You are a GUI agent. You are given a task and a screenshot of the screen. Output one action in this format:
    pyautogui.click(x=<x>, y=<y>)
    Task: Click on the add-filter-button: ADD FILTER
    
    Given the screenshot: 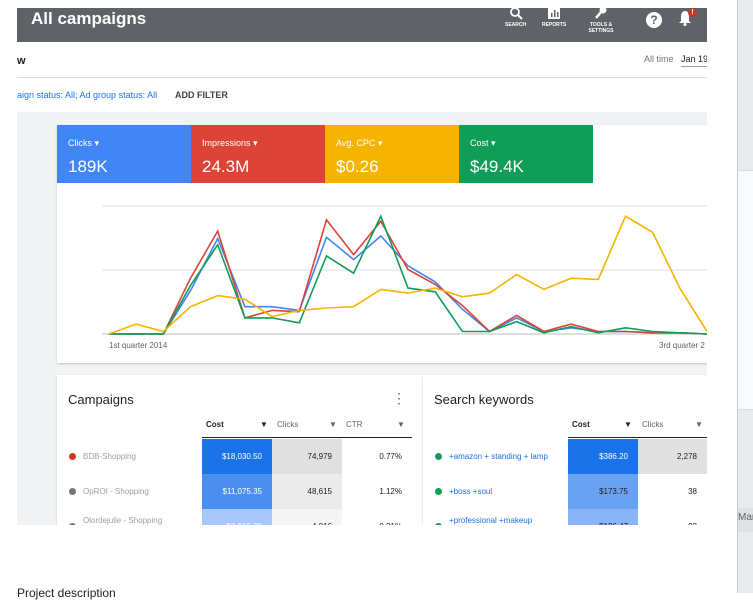 What is the action you would take?
    pyautogui.click(x=201, y=95)
    